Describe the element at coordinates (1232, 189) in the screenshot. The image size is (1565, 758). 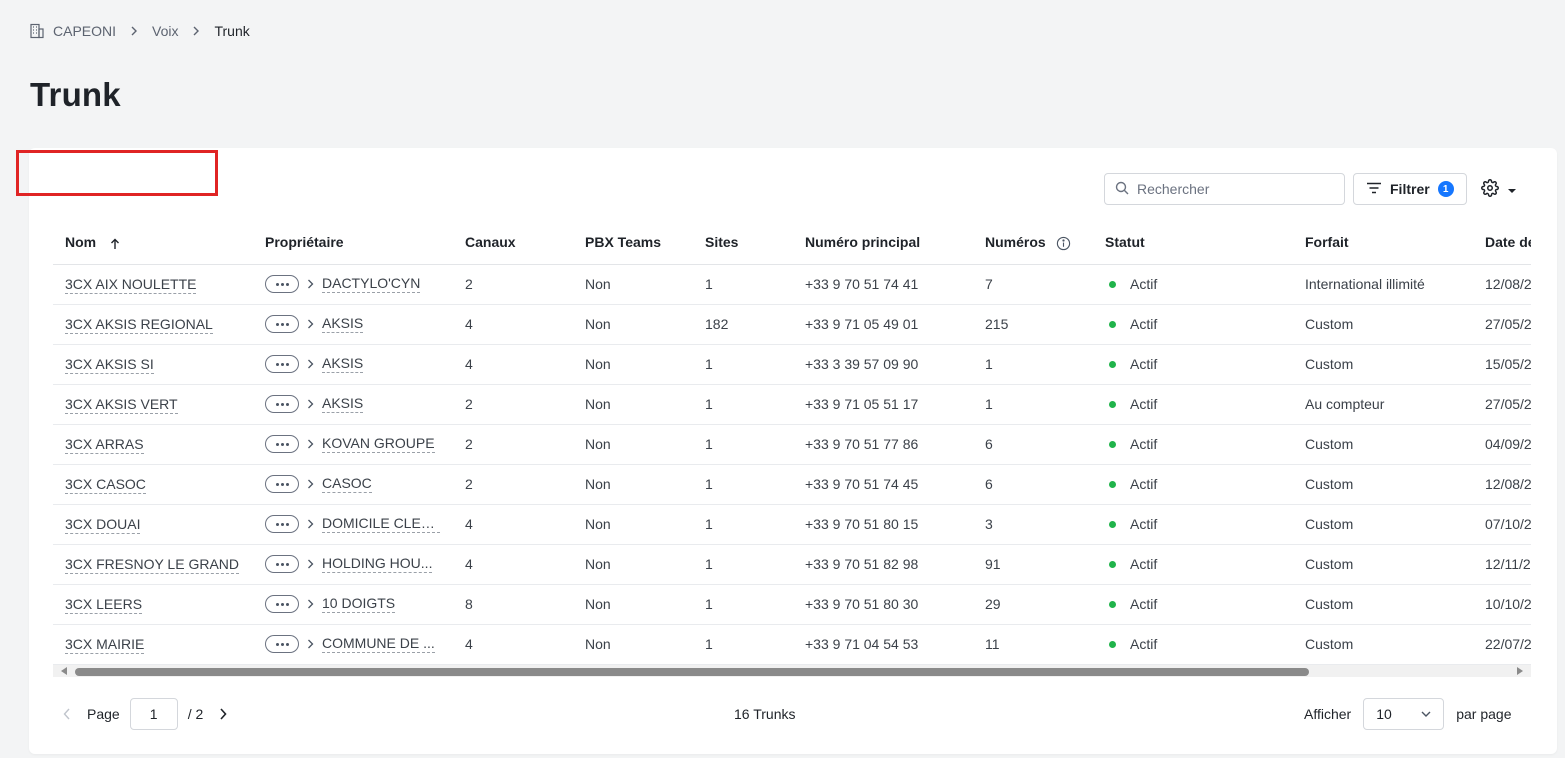
I see `search-input` at that location.